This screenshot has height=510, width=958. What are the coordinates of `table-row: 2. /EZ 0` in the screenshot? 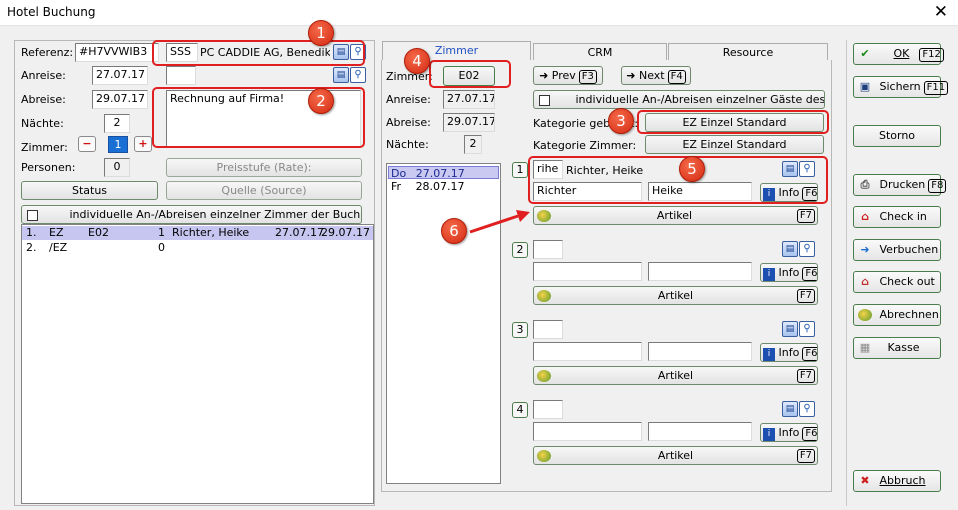 It's located at (197, 248).